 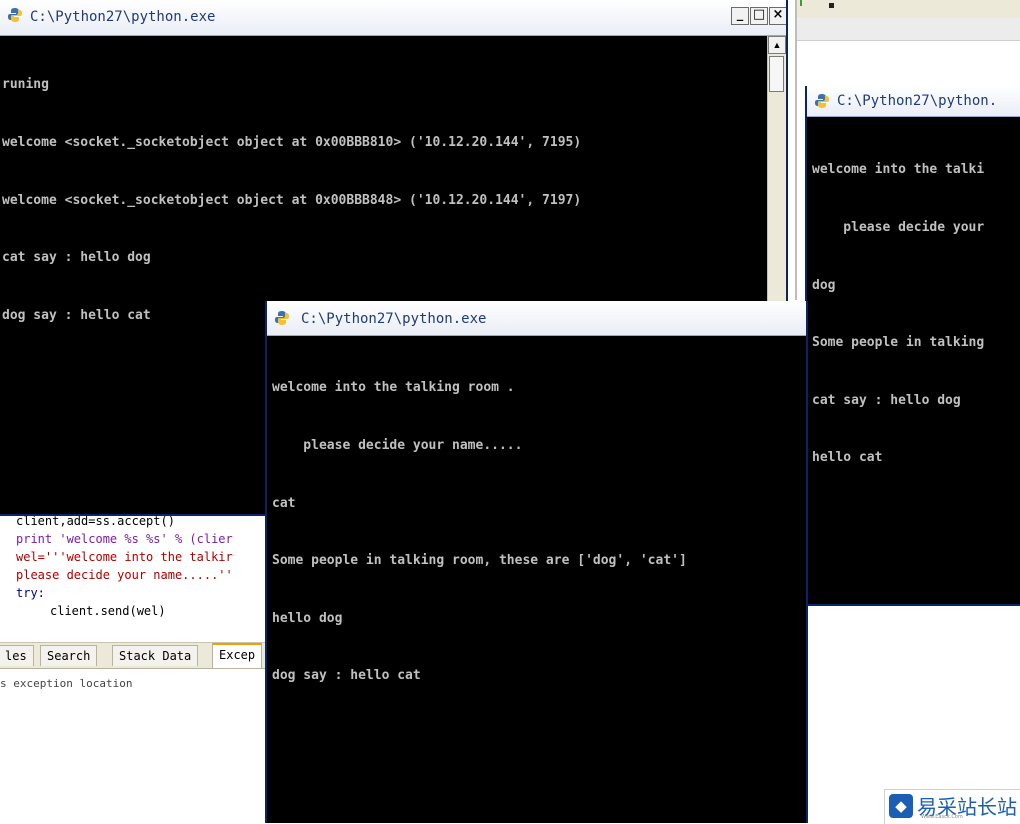 What do you see at coordinates (307, 618) in the screenshot?
I see `console-line: hello dog` at bounding box center [307, 618].